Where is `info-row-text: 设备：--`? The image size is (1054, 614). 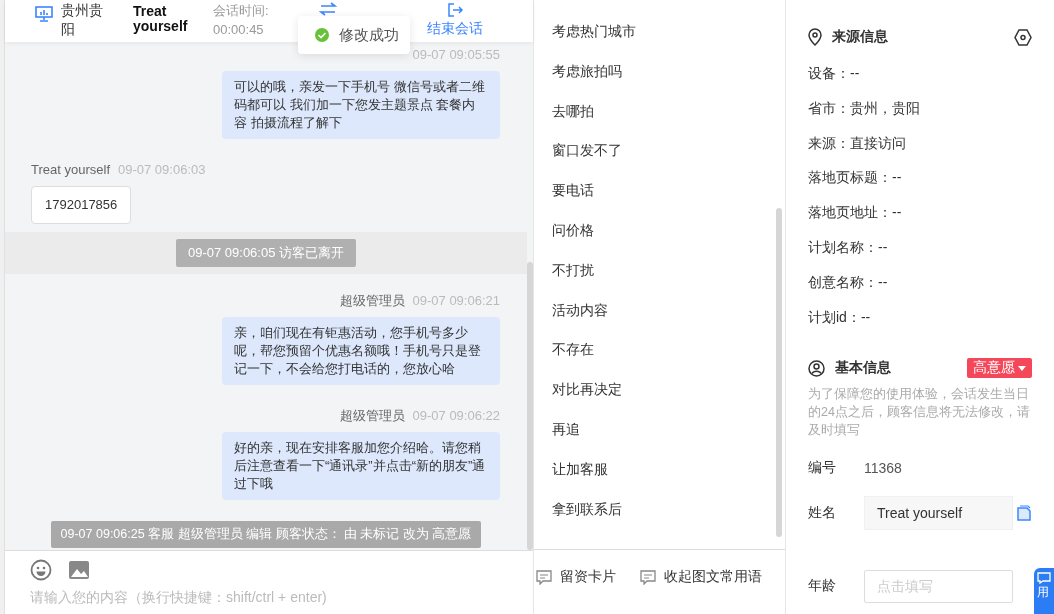
info-row-text: 设备：-- is located at coordinates (834, 73).